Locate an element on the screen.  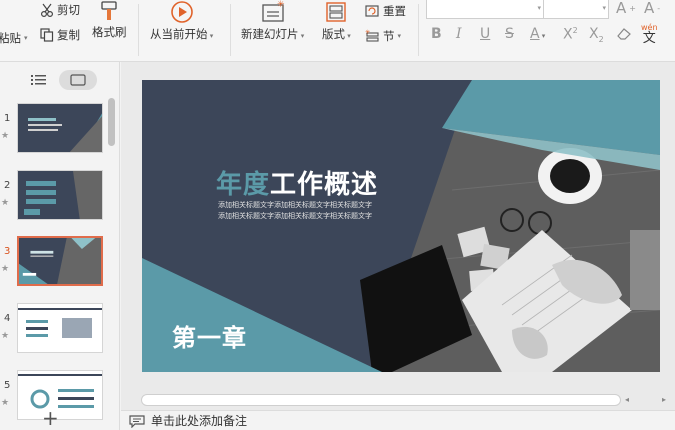
layout-button: 版式 ▾ is located at coordinates (336, 21).